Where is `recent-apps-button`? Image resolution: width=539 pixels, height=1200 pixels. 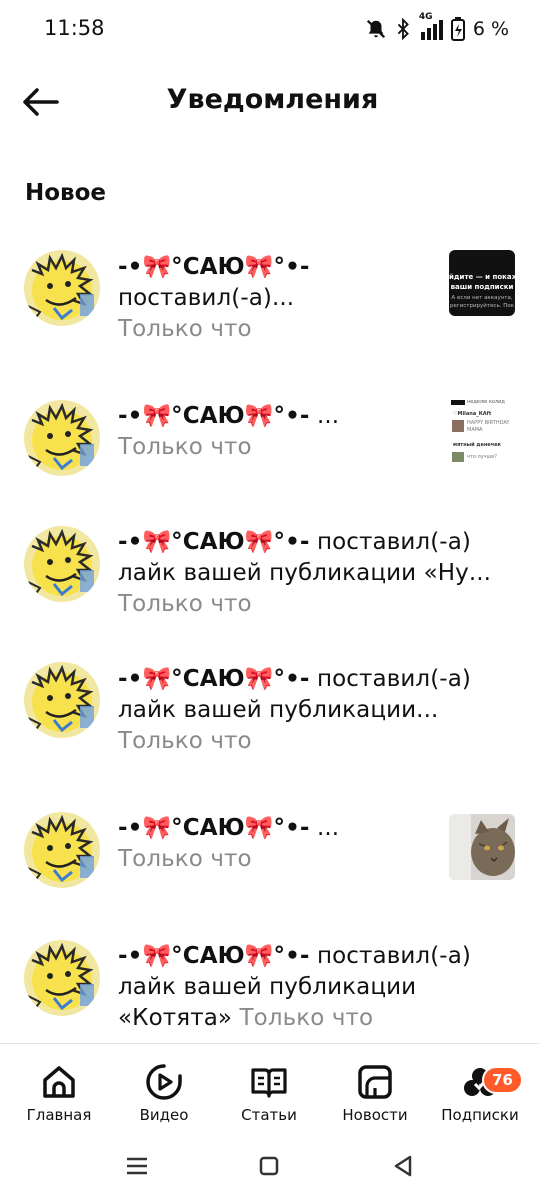 recent-apps-button is located at coordinates (137, 1166).